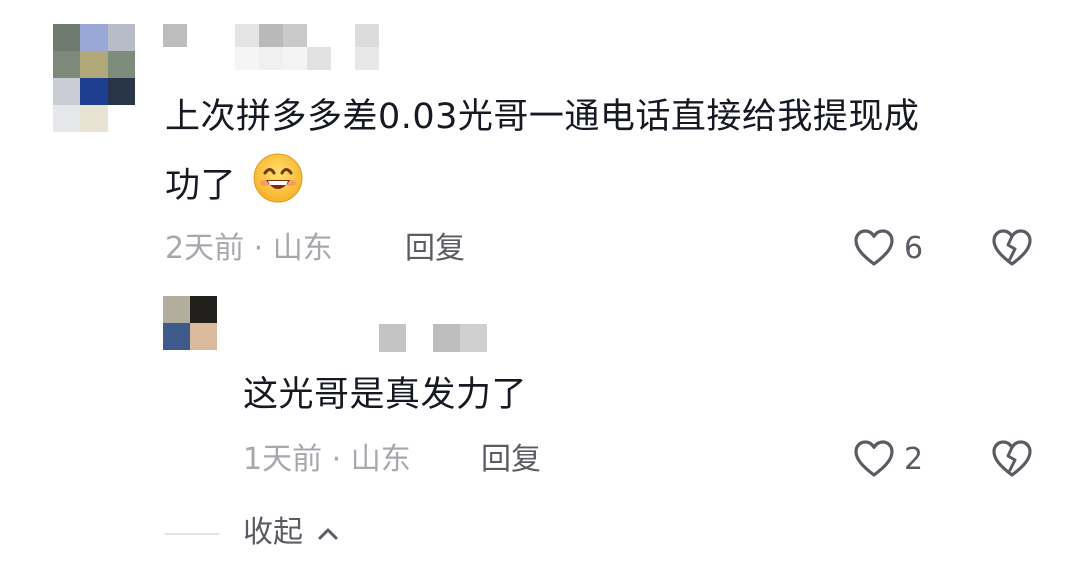 Image resolution: width=1080 pixels, height=563 pixels. I want to click on chevron-up-icon, so click(328, 533).